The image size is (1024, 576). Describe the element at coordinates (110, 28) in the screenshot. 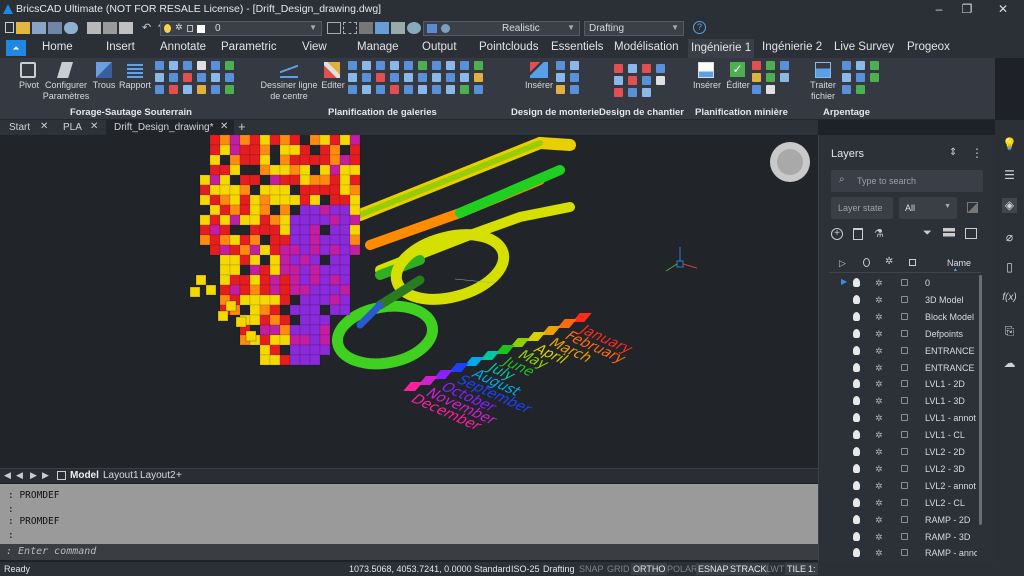

I see `plot-icon` at that location.